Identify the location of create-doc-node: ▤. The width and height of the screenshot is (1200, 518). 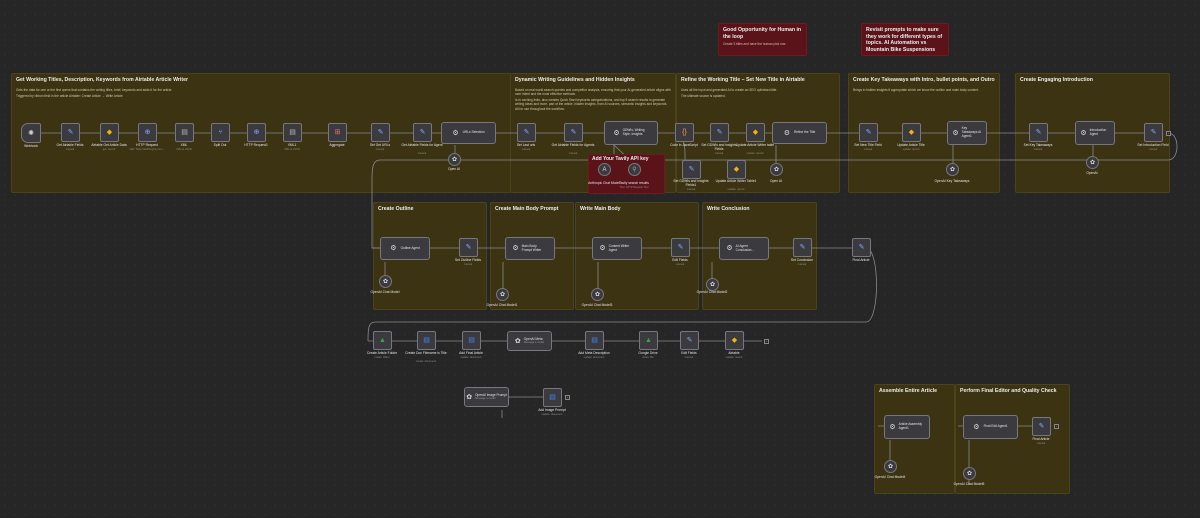
(426, 340).